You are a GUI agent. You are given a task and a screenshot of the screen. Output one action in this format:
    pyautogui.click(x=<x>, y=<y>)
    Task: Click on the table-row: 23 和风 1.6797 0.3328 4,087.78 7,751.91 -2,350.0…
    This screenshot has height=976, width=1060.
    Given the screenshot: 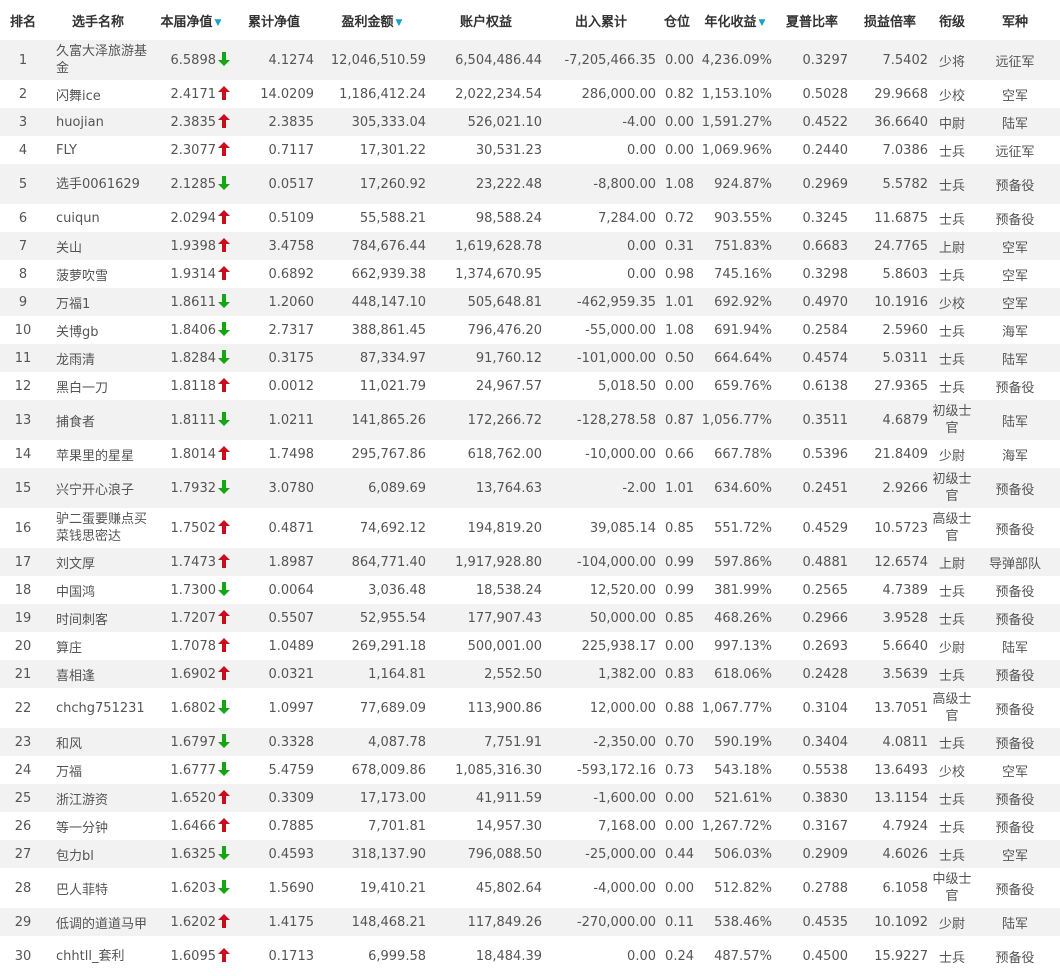 What is the action you would take?
    pyautogui.click(x=530, y=742)
    